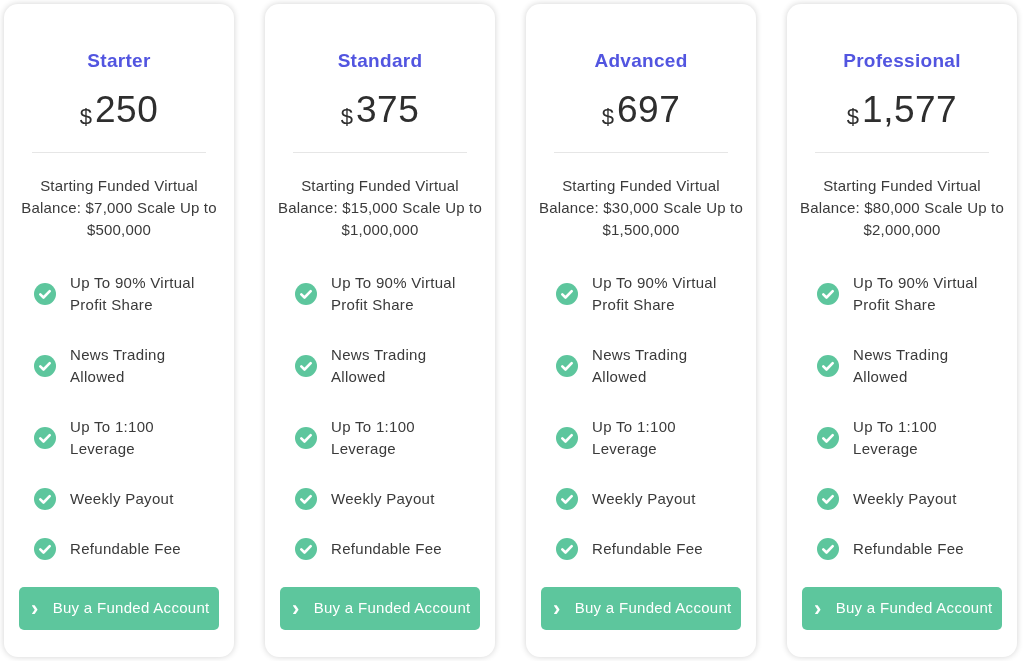 This screenshot has height=661, width=1024. Describe the element at coordinates (380, 61) in the screenshot. I see `plan-name: Standard` at that location.